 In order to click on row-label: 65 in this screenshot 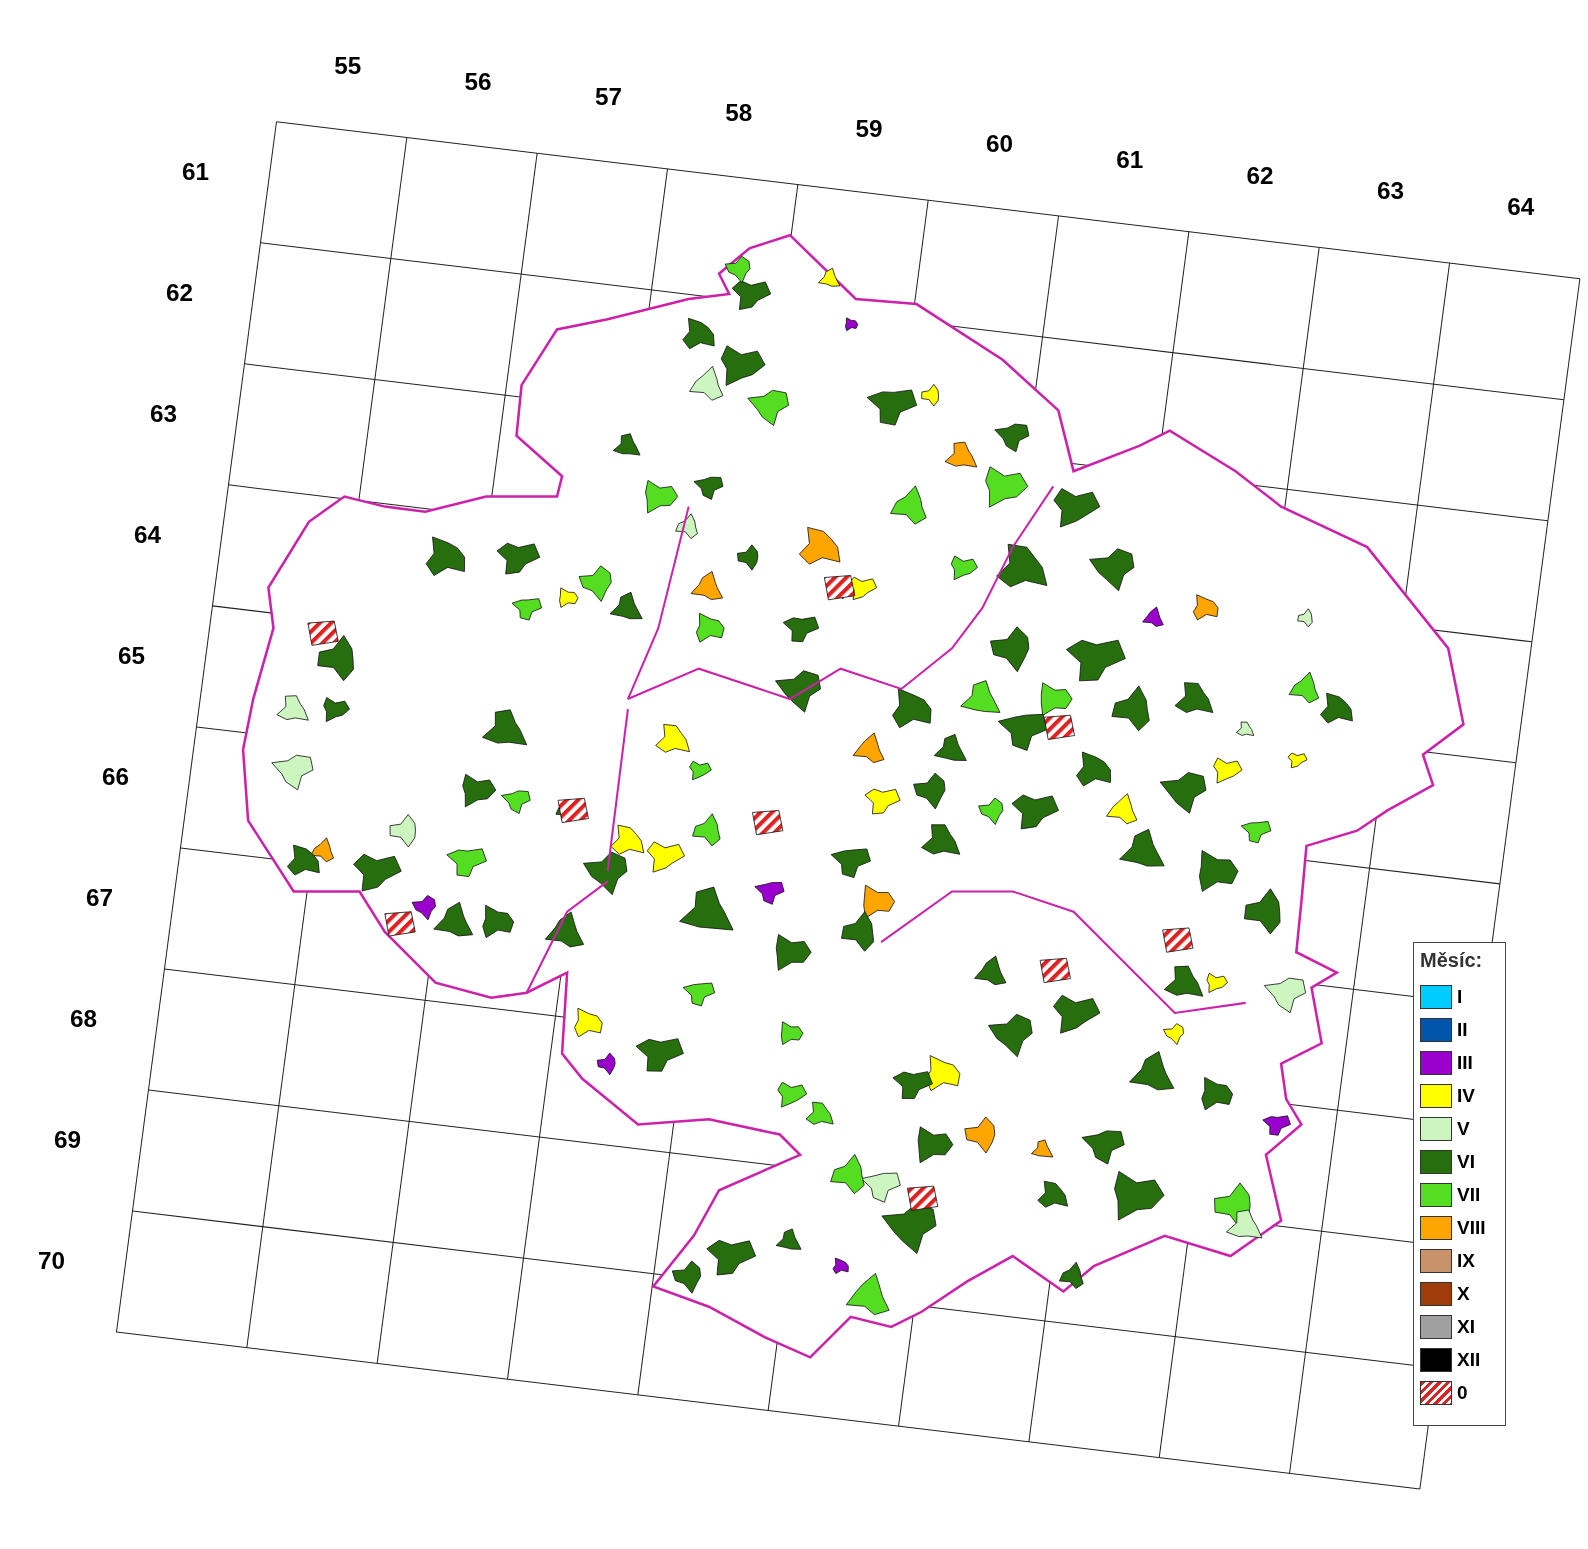, I will do `click(132, 656)`.